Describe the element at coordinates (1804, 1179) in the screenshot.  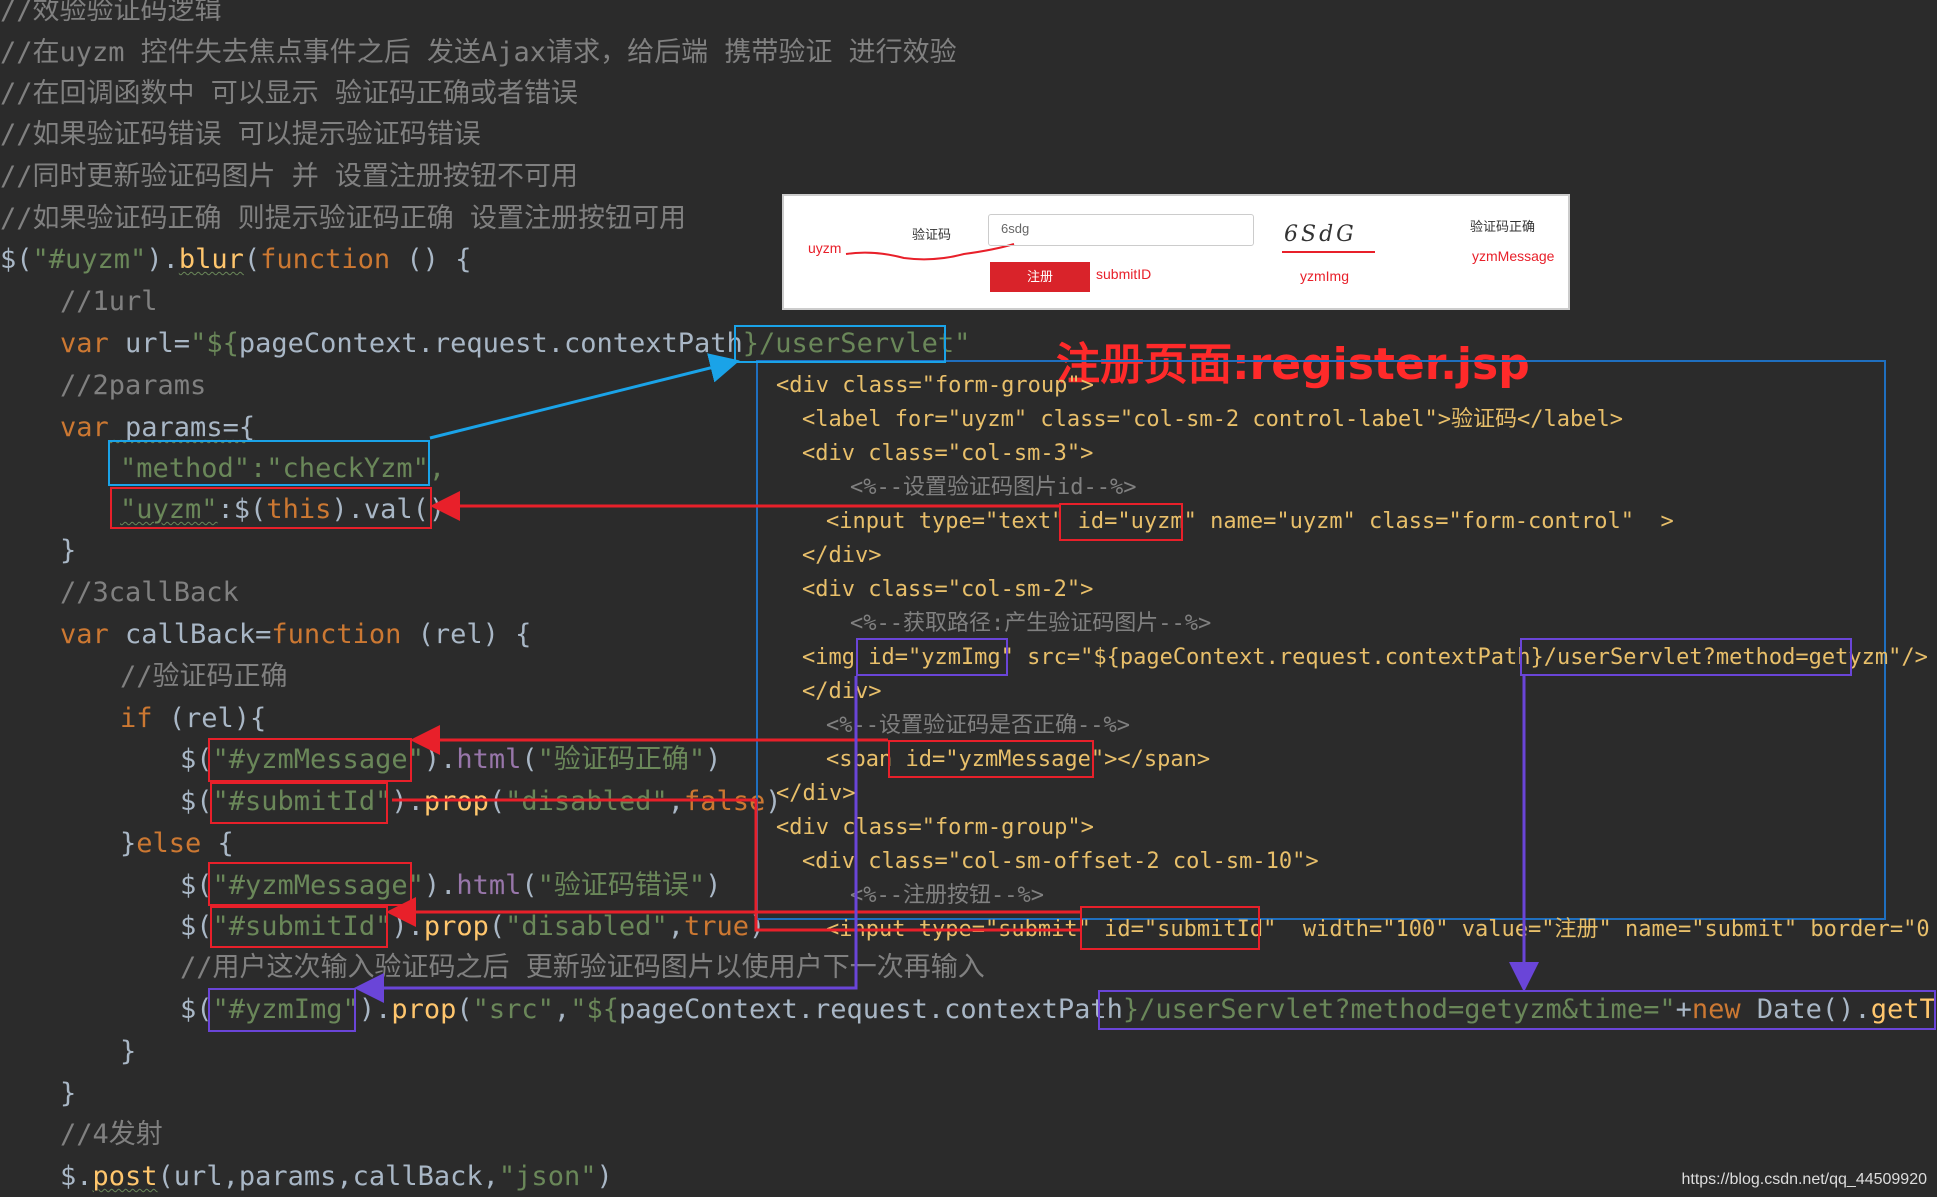
I see `watermark: https://blog.csdn.net/qq_44509920` at that location.